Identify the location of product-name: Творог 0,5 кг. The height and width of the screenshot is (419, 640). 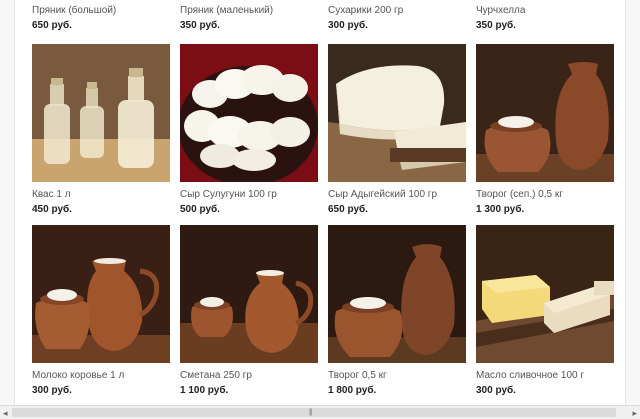
(397, 376).